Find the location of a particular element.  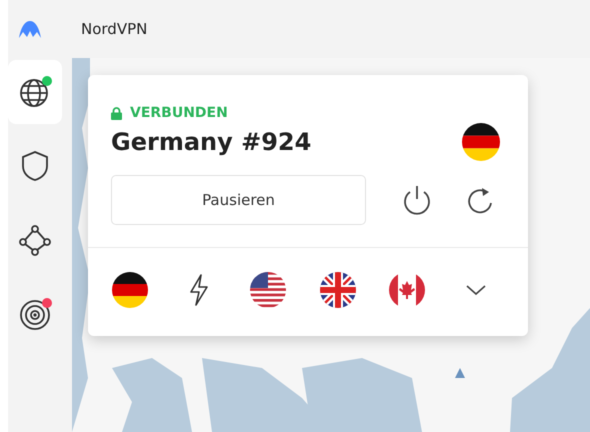

uk-flag-icon is located at coordinates (338, 290).